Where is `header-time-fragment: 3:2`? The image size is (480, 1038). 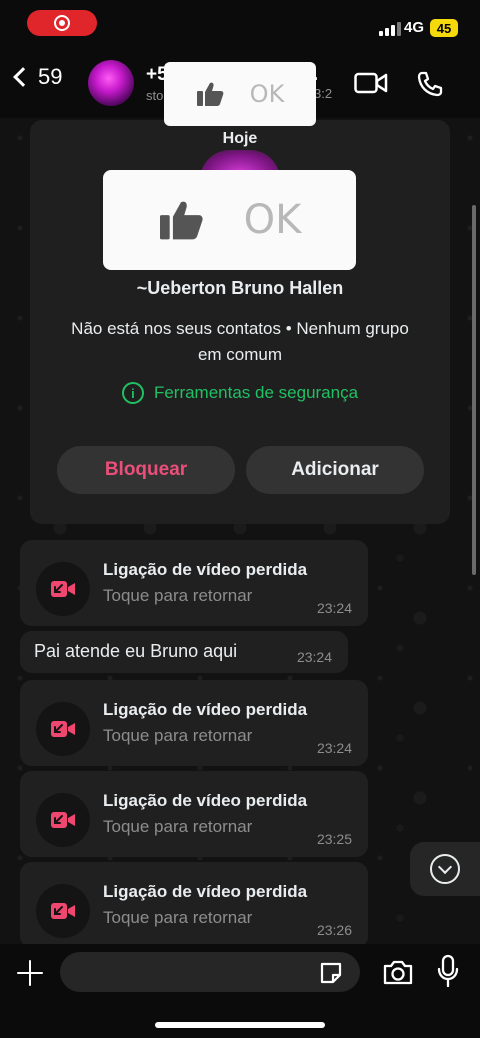 header-time-fragment: 3:2 is located at coordinates (323, 93).